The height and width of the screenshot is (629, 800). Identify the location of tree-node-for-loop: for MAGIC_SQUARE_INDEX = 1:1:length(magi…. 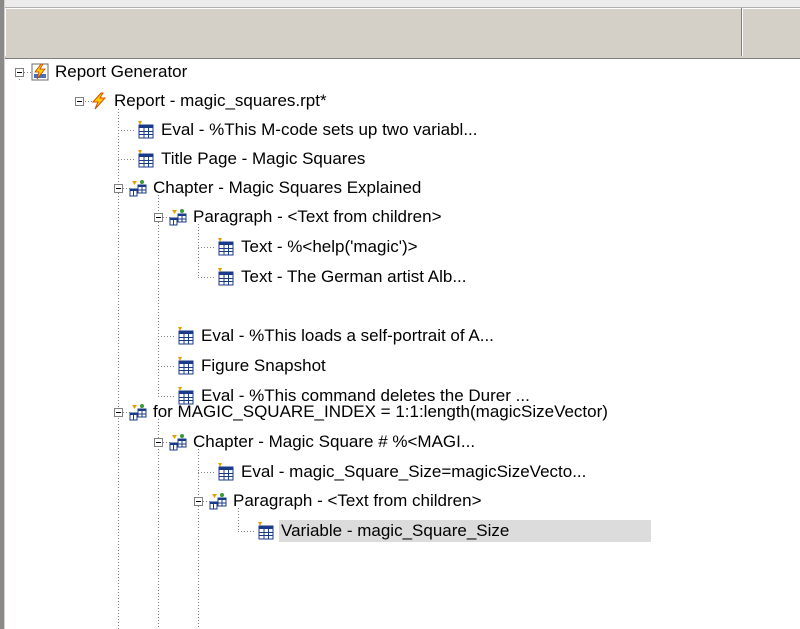
(369, 412).